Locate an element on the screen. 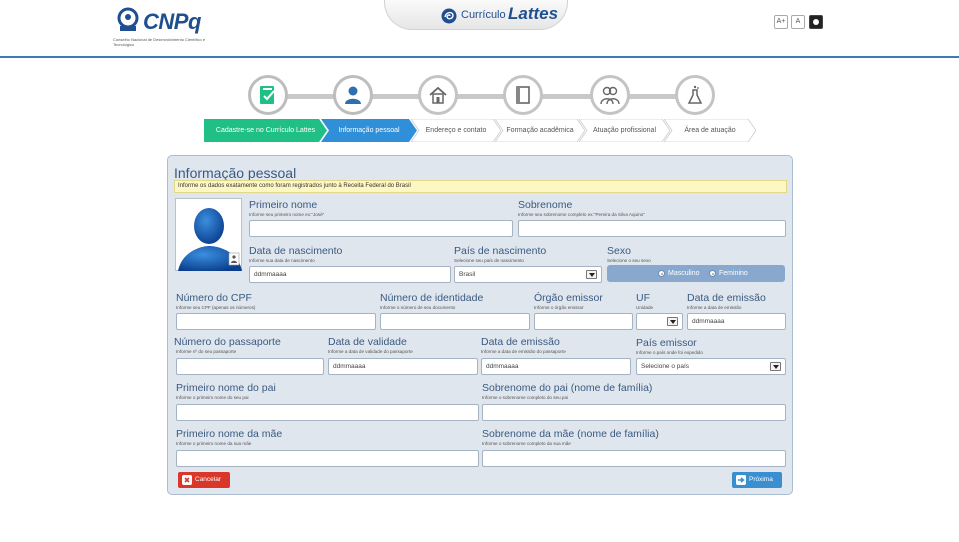  issuing-country-value: Selecione o país is located at coordinates (665, 366).